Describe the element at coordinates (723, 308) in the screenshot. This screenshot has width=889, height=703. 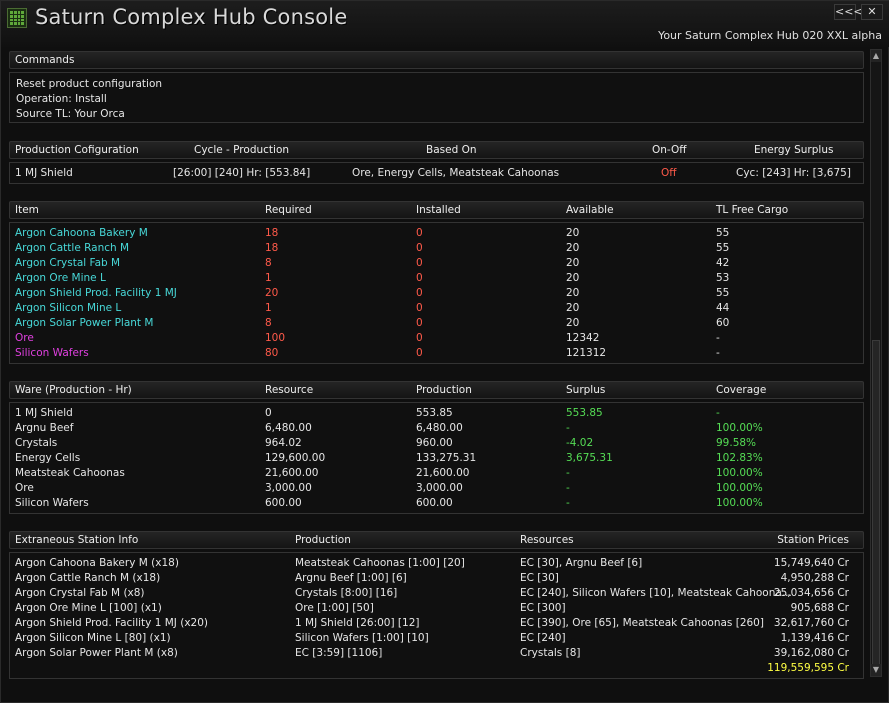
I see `item-free-cargo: 44` at that location.